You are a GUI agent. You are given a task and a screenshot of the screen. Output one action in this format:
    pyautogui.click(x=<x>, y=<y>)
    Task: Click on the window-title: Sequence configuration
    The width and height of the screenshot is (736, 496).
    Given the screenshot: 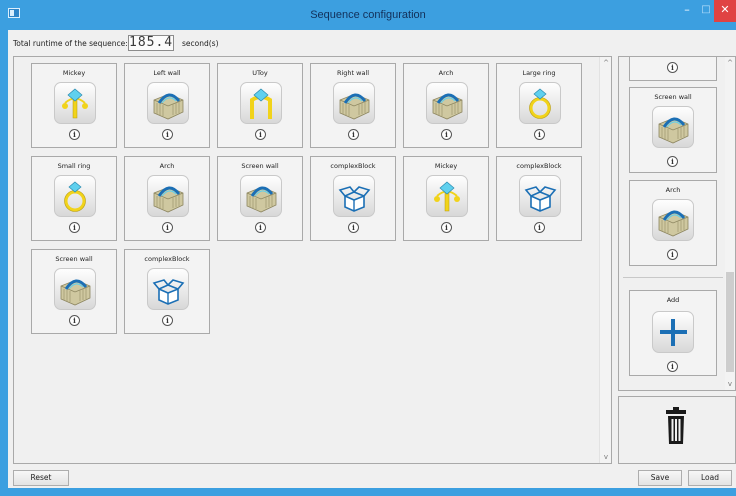 What is the action you would take?
    pyautogui.click(x=368, y=15)
    